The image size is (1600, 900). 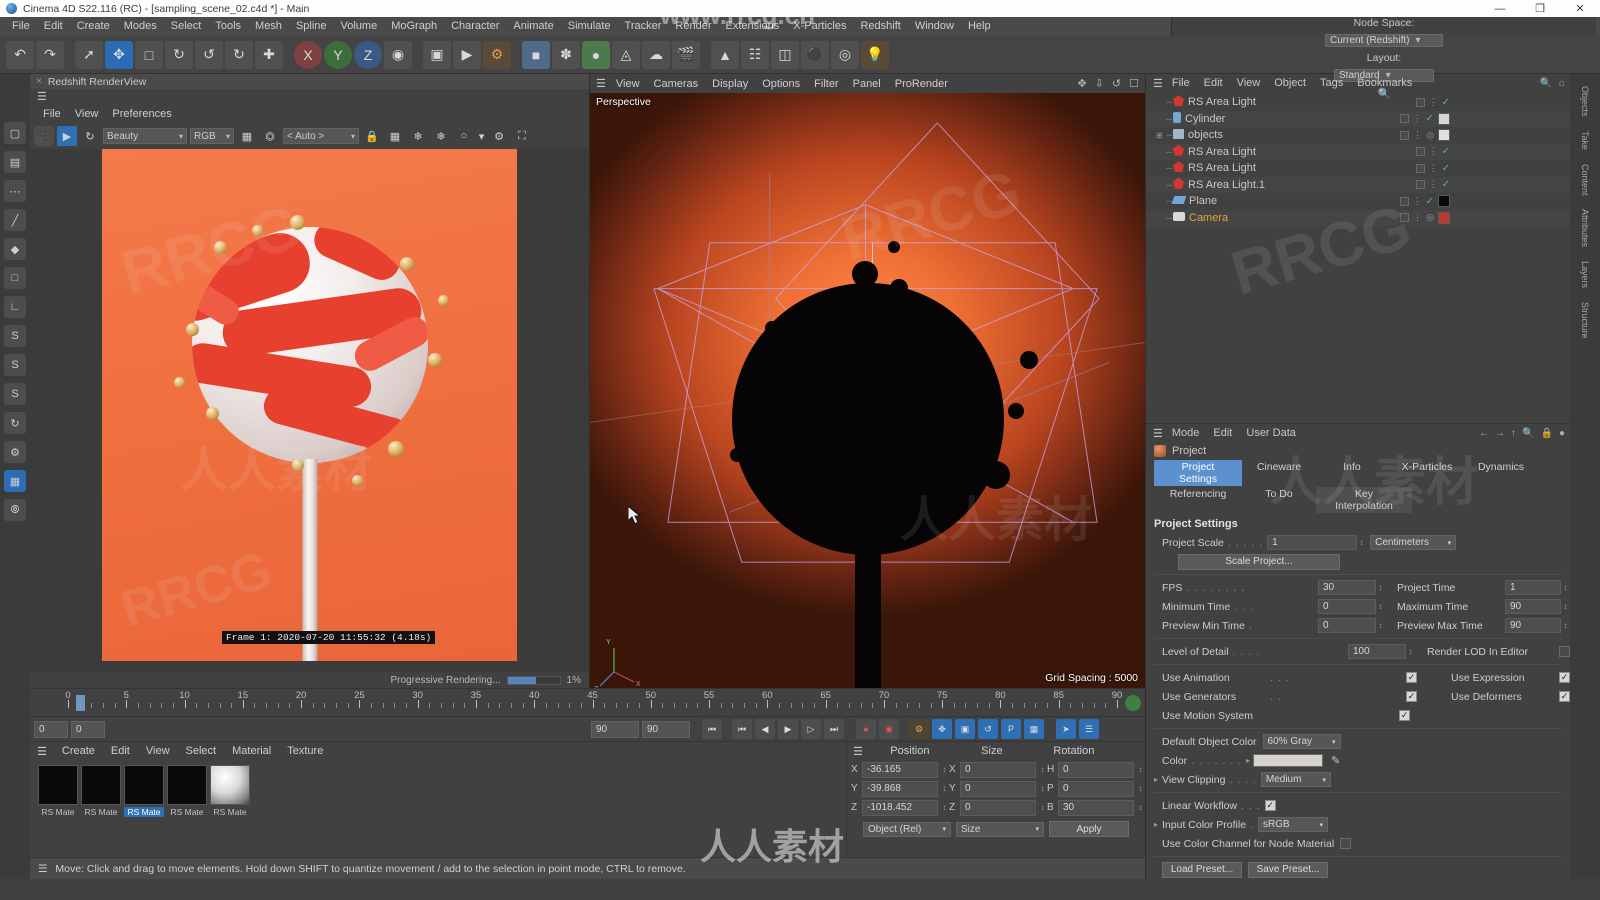 I want to click on node-space-dropdown: Current (Redshift) ▾, so click(x=1384, y=40).